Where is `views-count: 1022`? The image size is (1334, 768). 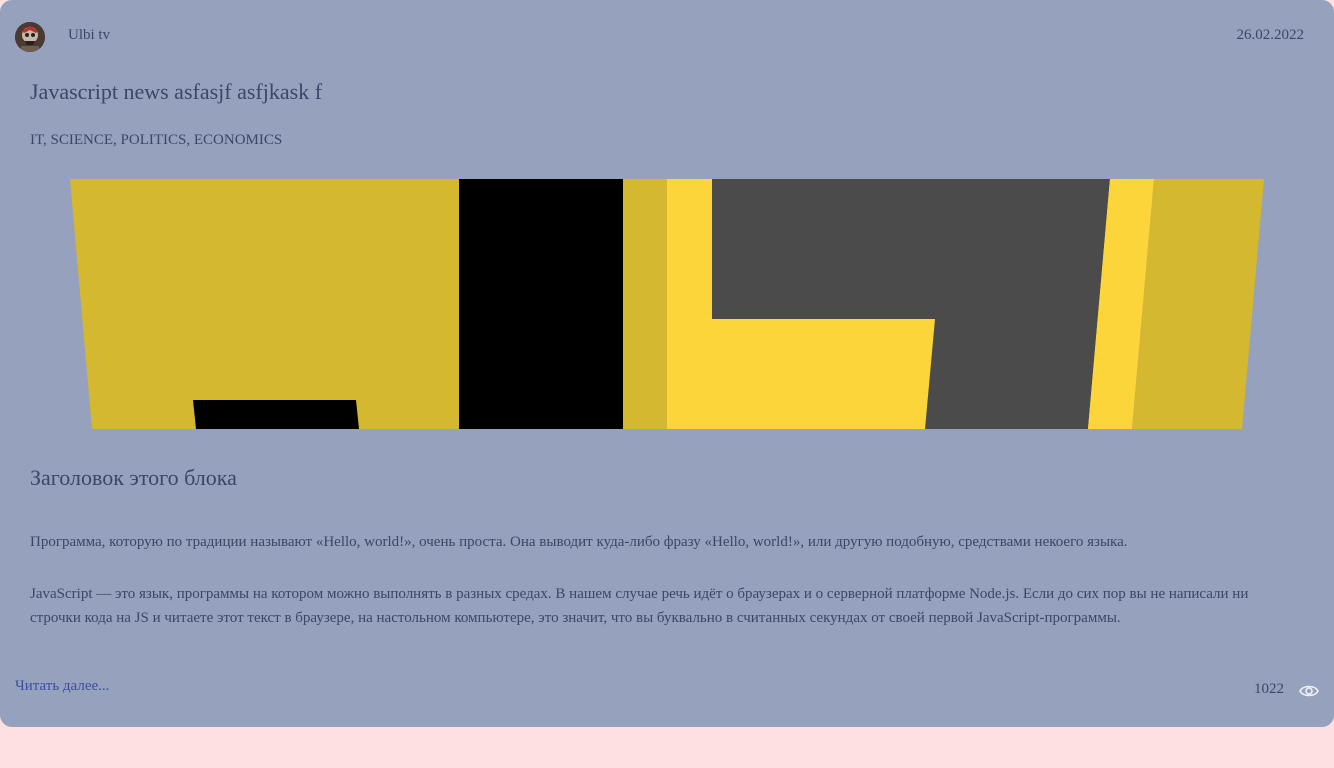 views-count: 1022 is located at coordinates (1269, 689).